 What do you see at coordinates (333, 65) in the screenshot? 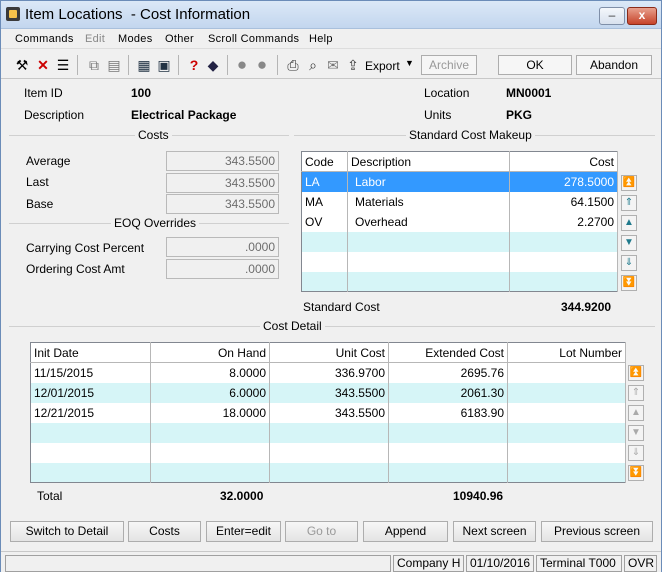
I see `email-icon: ✉` at bounding box center [333, 65].